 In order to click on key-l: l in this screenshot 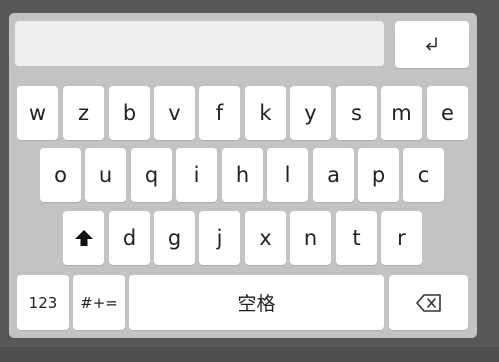, I will do `click(287, 175)`.